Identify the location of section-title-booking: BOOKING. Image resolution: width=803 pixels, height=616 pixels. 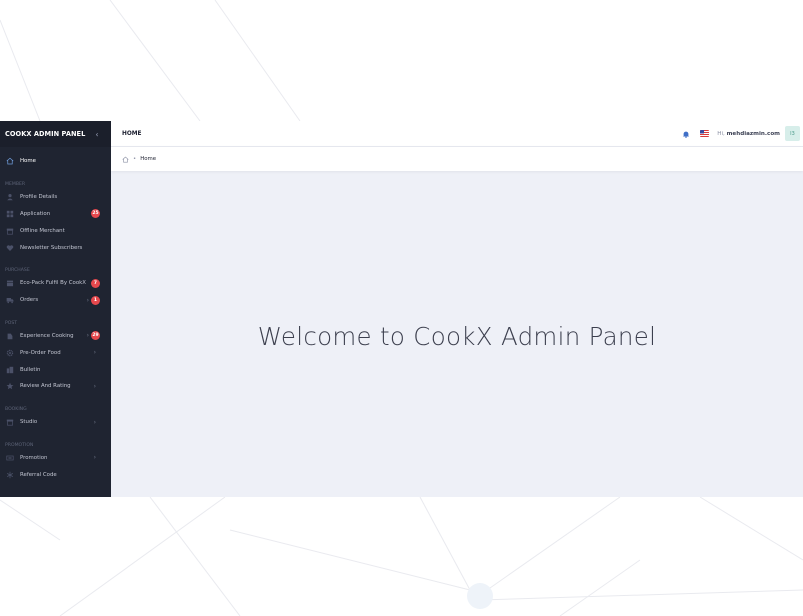
(16, 409).